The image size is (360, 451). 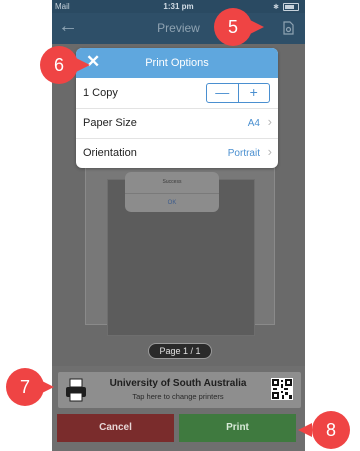 I want to click on cancel-button: Cancel, so click(x=115, y=428).